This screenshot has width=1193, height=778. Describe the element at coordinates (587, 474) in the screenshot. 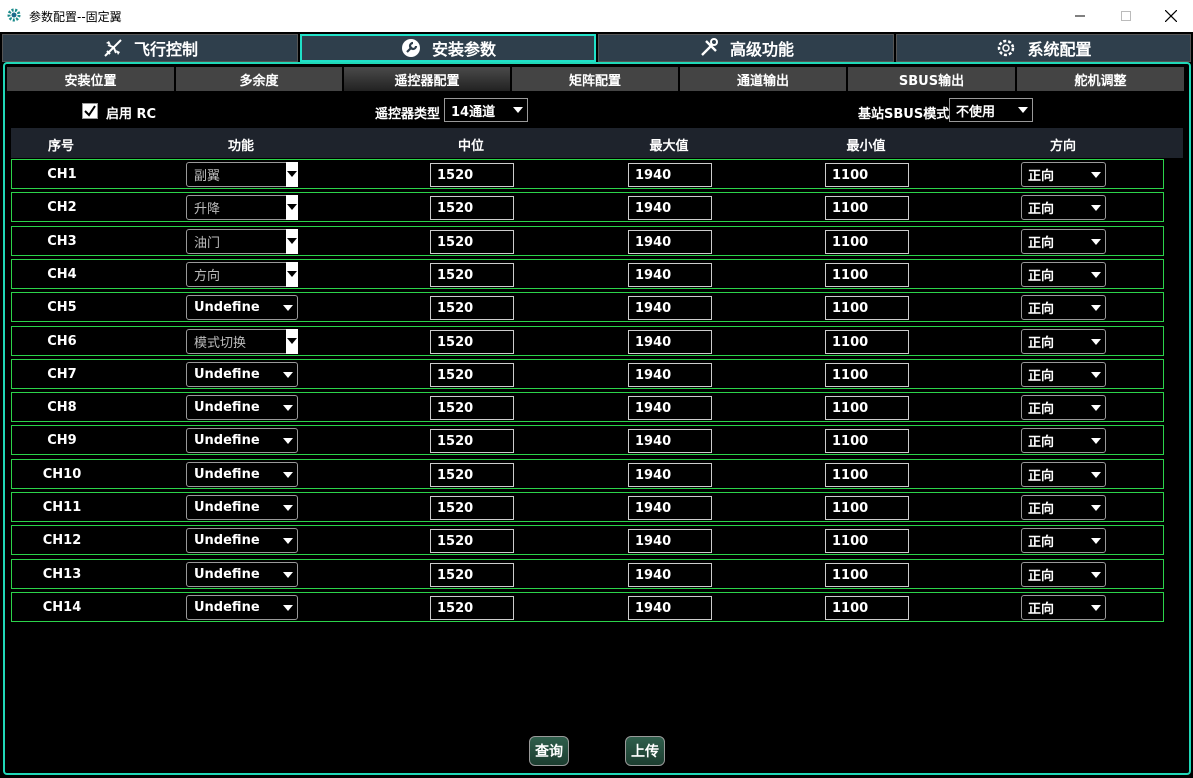

I see `table-row: CH10 Undefine 1520 1940 1100 正向` at that location.